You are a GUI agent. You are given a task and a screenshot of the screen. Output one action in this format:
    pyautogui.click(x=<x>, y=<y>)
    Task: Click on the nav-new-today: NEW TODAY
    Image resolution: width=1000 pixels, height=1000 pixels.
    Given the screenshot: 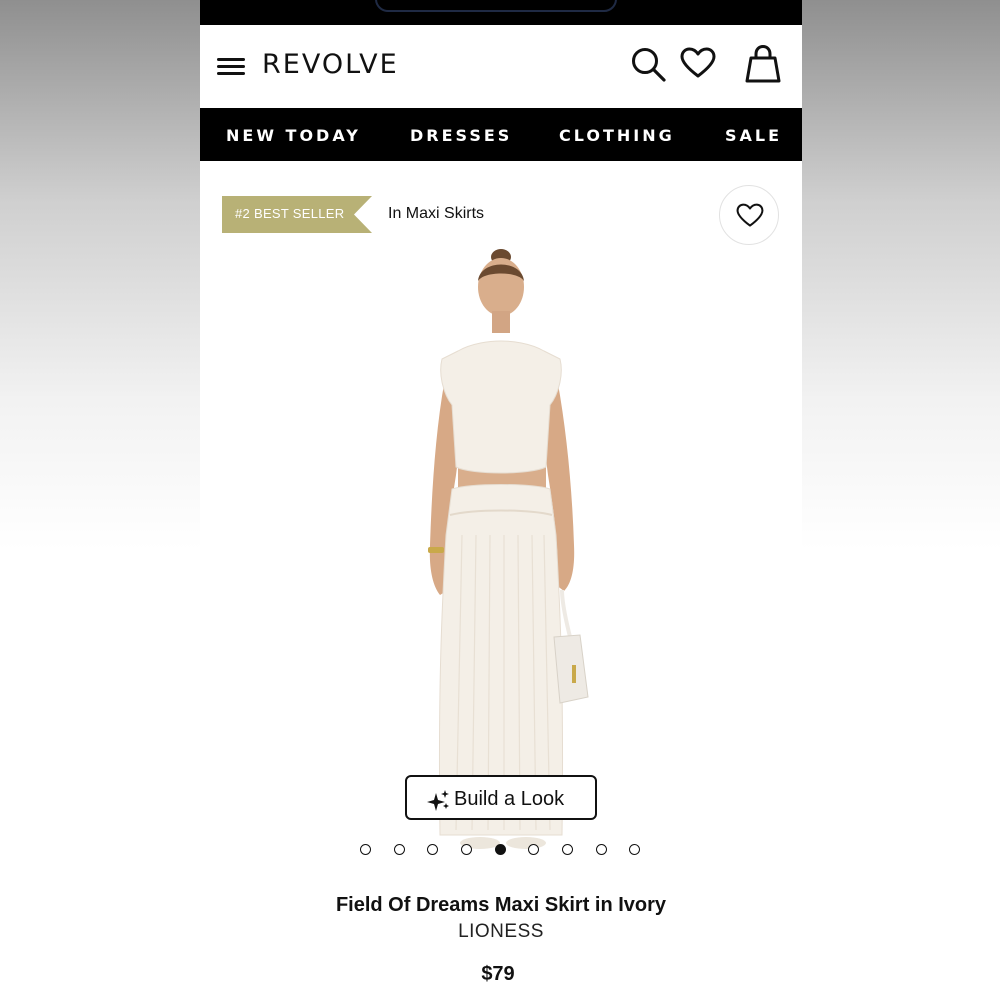 What is the action you would take?
    pyautogui.click(x=293, y=135)
    